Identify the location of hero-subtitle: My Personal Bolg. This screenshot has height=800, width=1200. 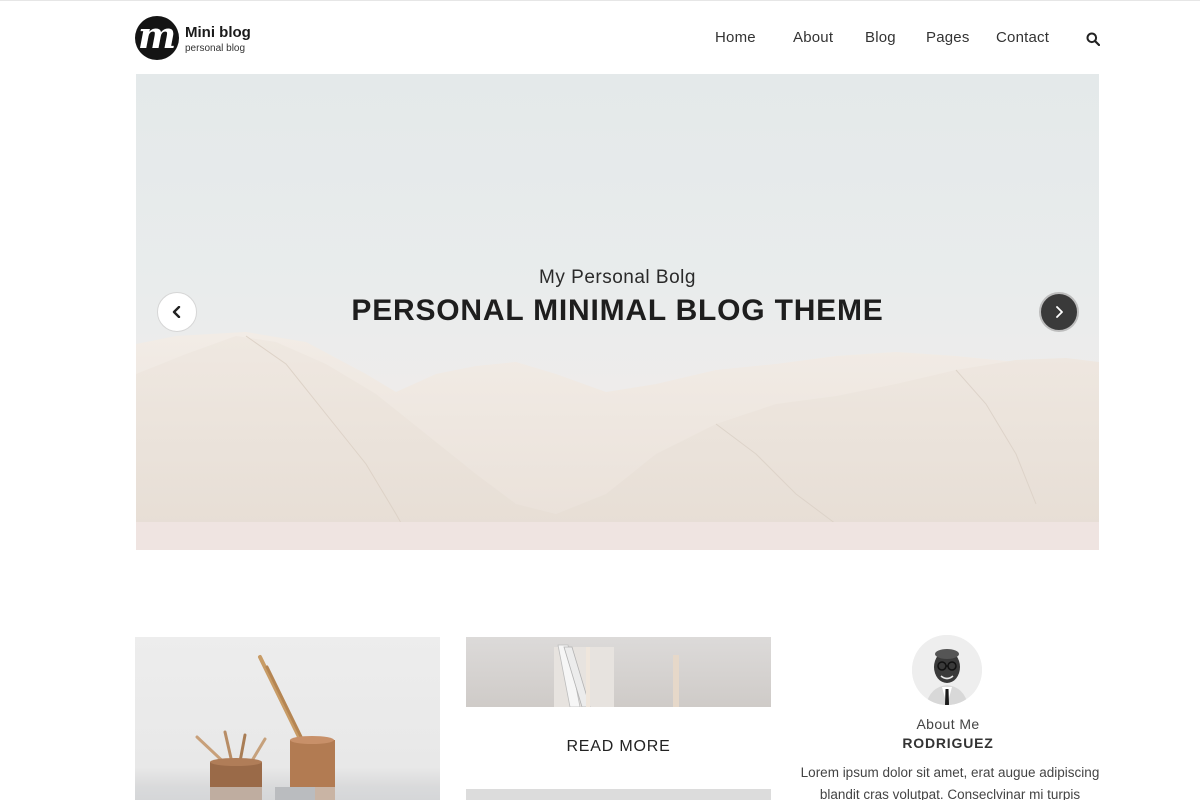
(617, 277).